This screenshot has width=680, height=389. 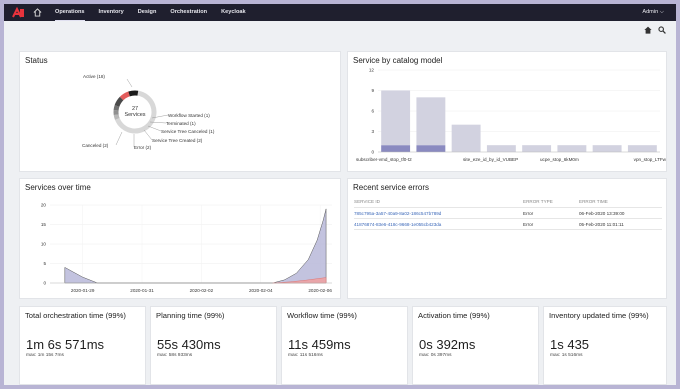 I want to click on status-label-terminated: Terminated (1), so click(x=181, y=123).